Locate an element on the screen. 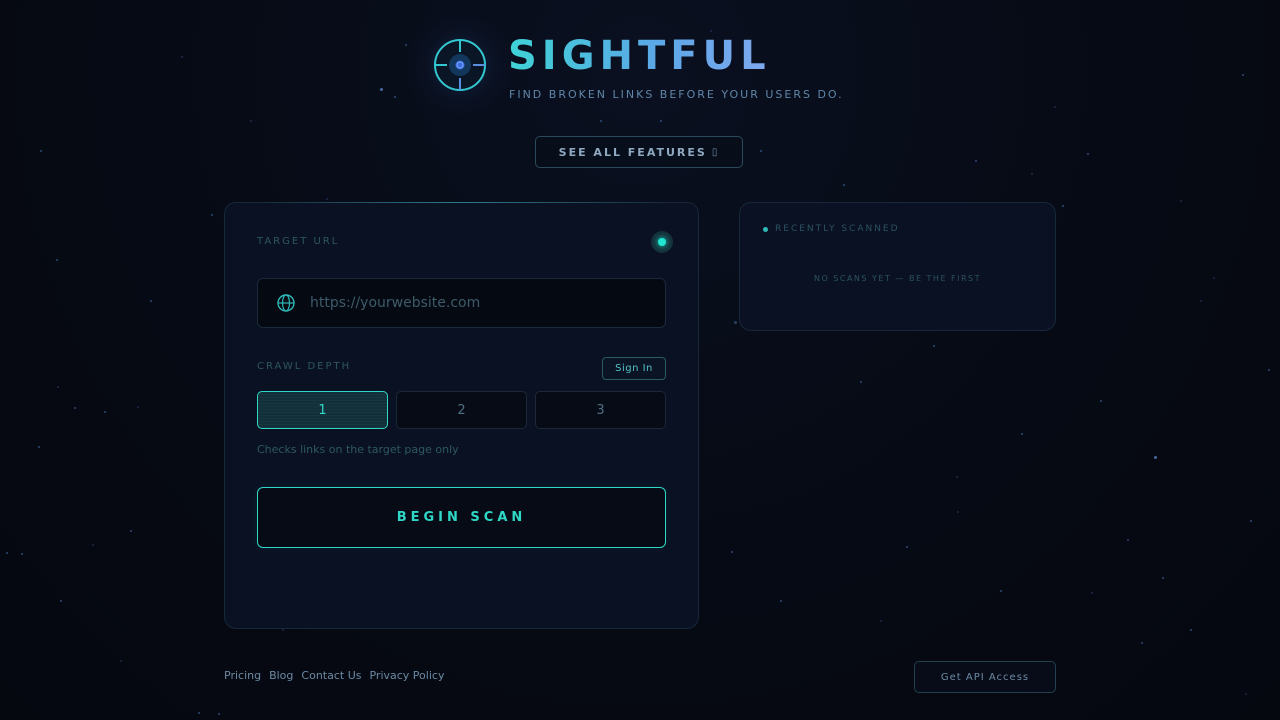 The image size is (1280, 720). sign-in-button: Sign In is located at coordinates (634, 368).